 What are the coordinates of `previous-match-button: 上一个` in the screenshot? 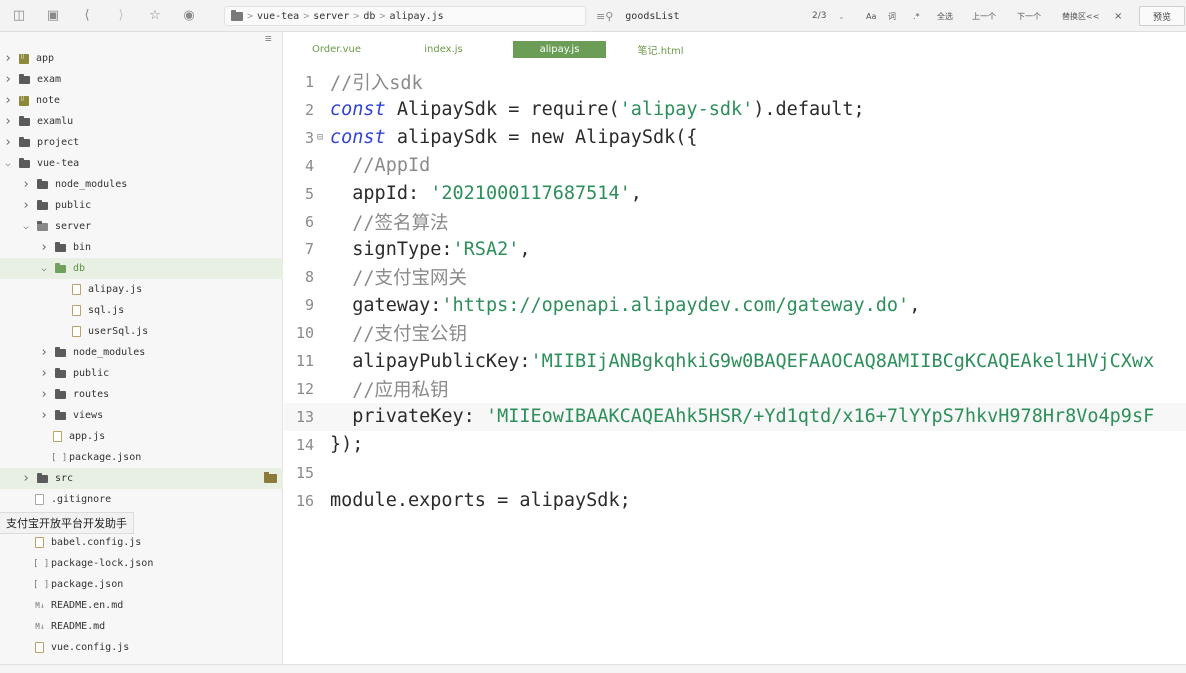 It's located at (984, 16).